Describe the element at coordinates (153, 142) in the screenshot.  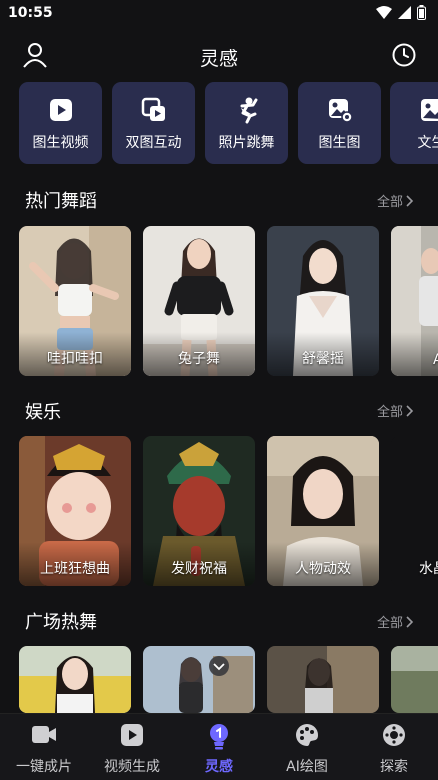
I see `tool-label: 双图互动` at that location.